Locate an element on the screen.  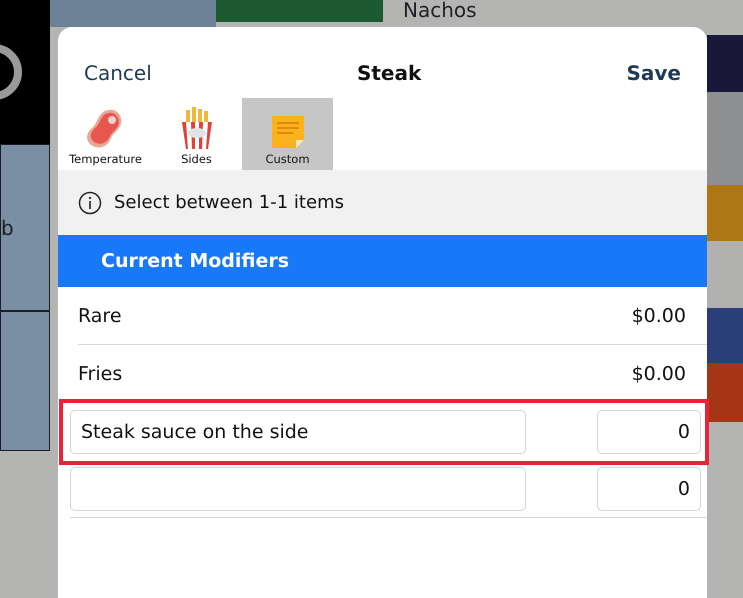
modifier-name: Rare is located at coordinates (100, 315).